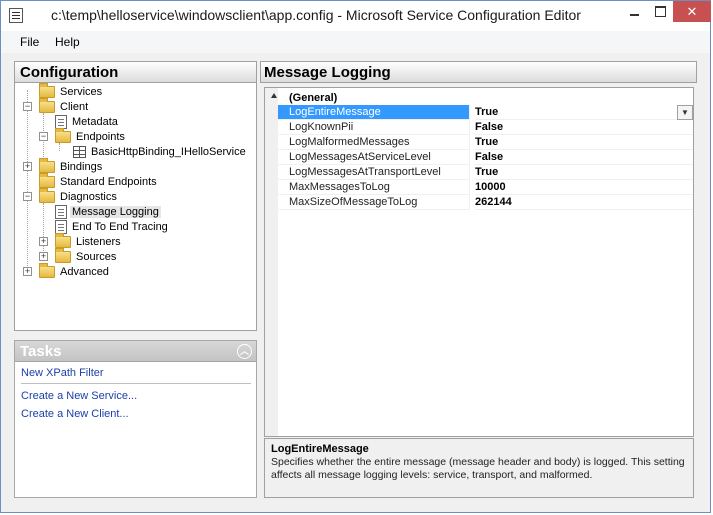 The width and height of the screenshot is (713, 515). Describe the element at coordinates (271, 262) in the screenshot. I see `property-grid-margin` at that location.